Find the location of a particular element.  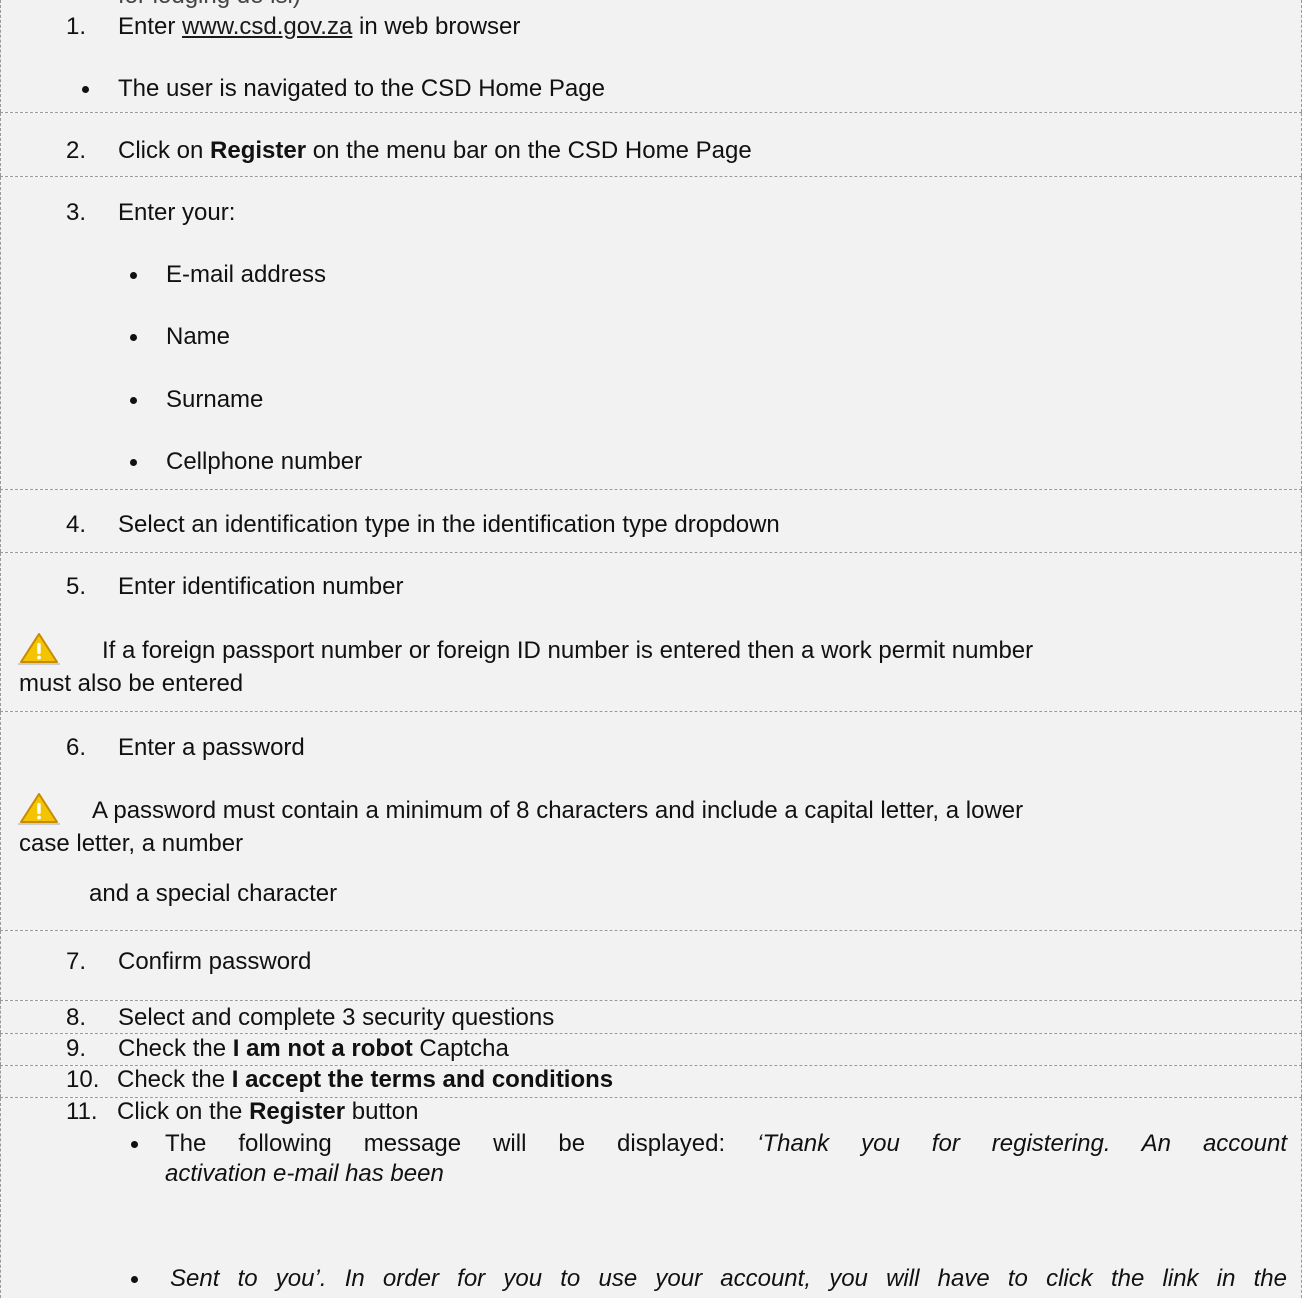

step-number: 6. is located at coordinates (76, 747).